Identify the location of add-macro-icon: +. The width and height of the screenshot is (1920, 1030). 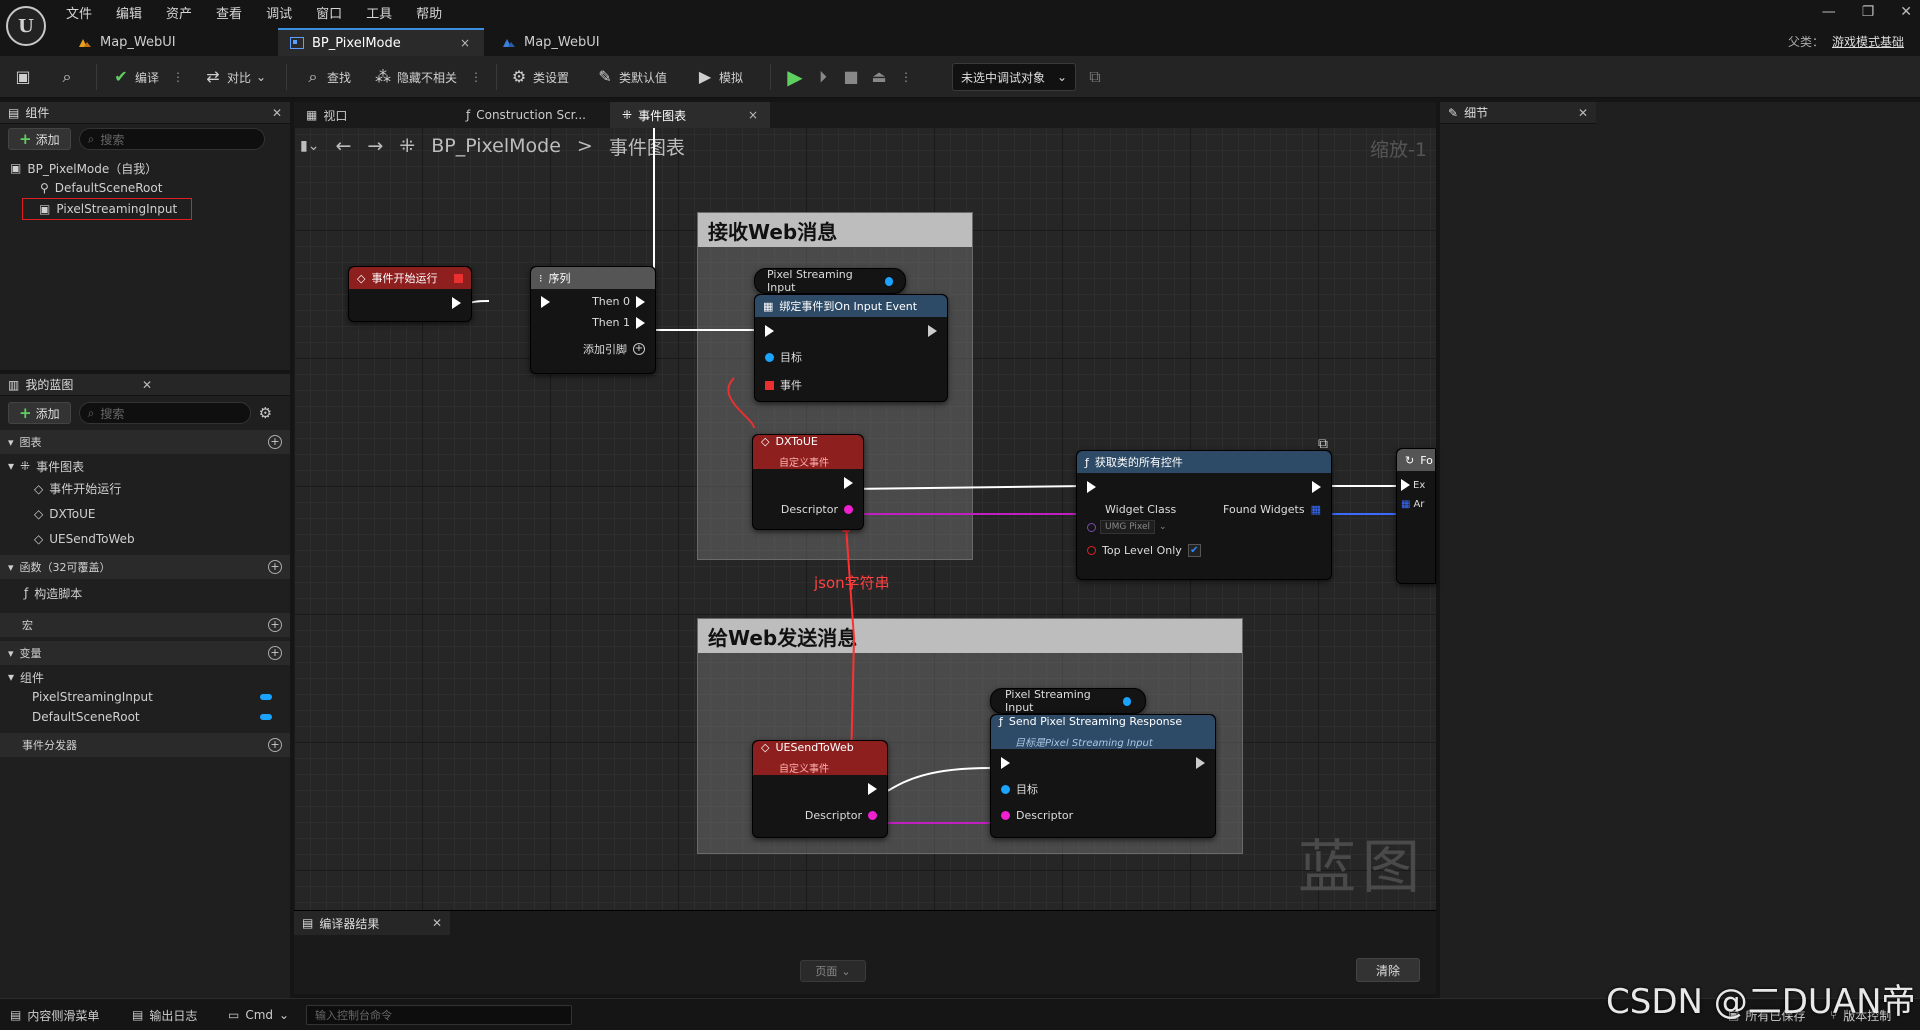
(275, 625).